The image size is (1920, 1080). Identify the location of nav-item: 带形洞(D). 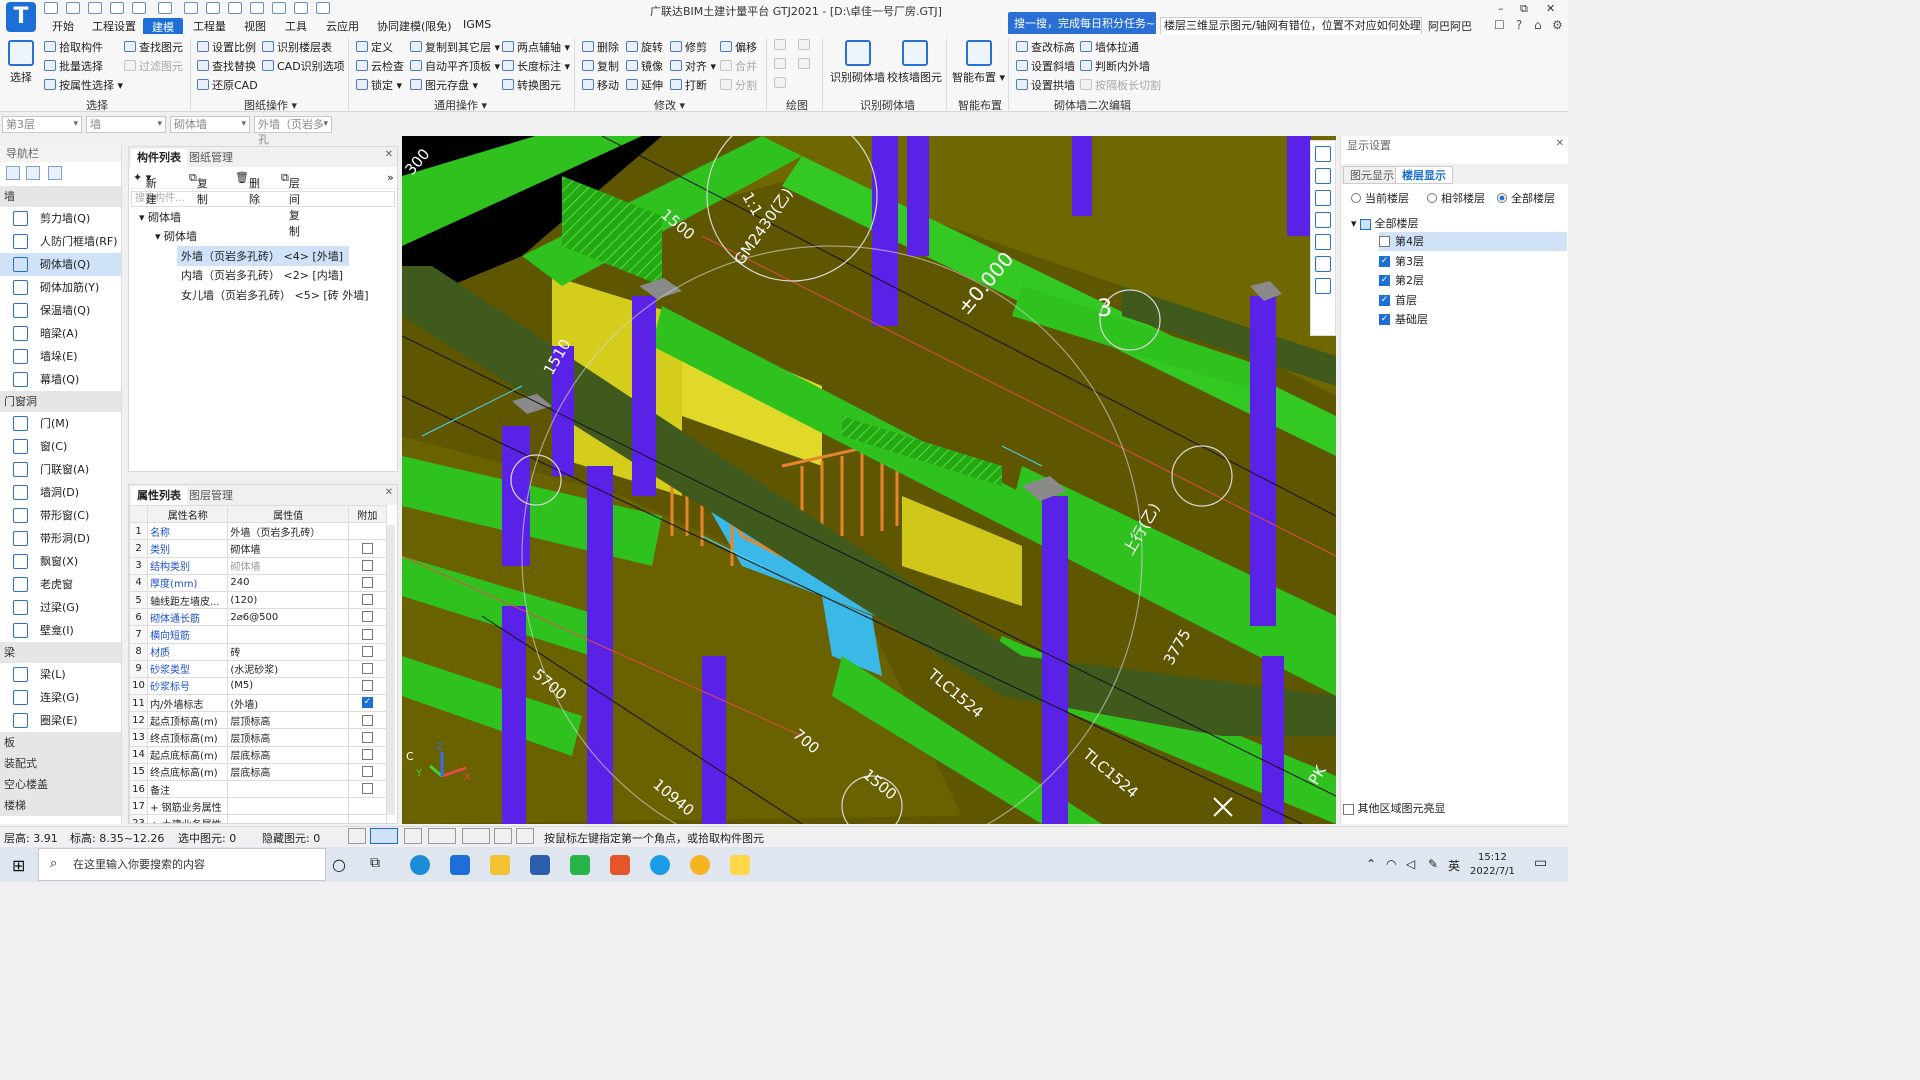
(60, 538).